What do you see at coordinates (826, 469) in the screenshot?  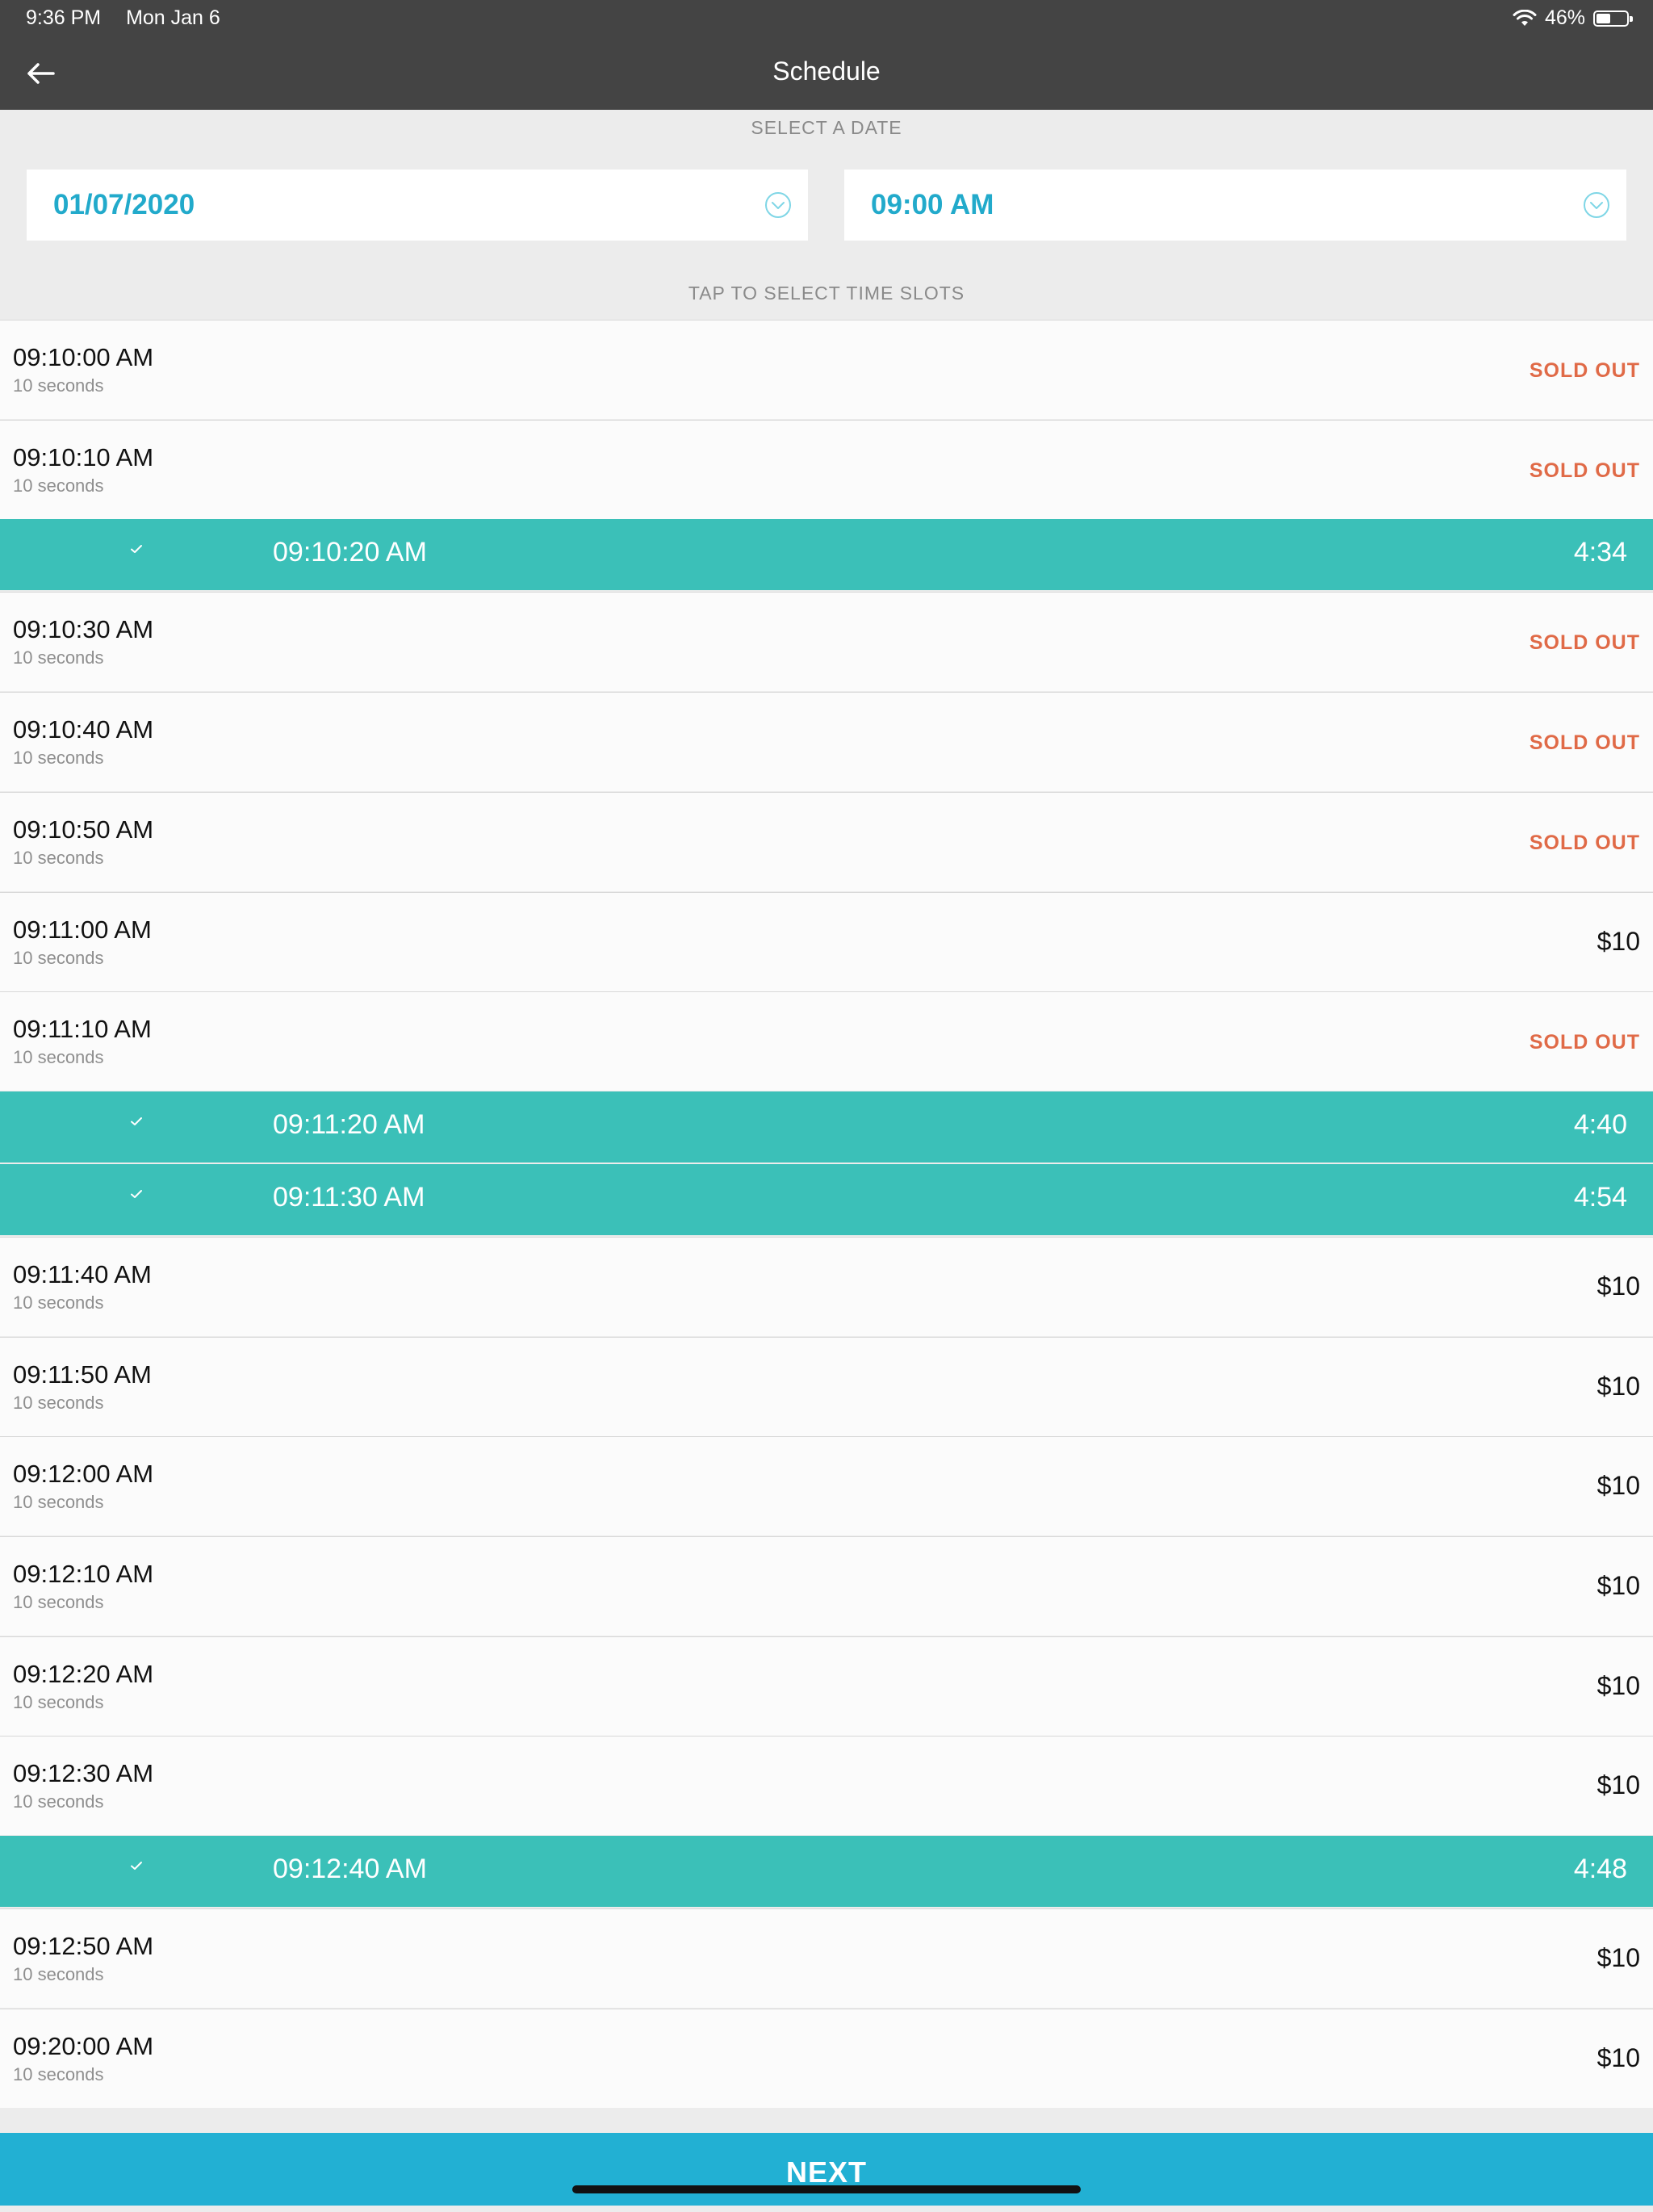 I see `time-slot-row: 09:10:10 AM 10 seconds SOLD OUT` at bounding box center [826, 469].